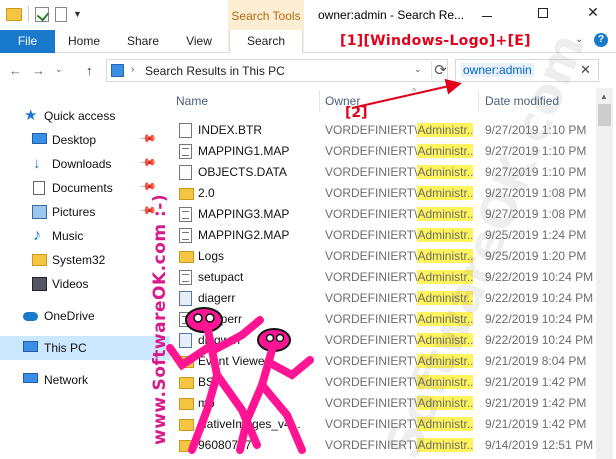  I want to click on scrollbar-thumb, so click(604, 115).